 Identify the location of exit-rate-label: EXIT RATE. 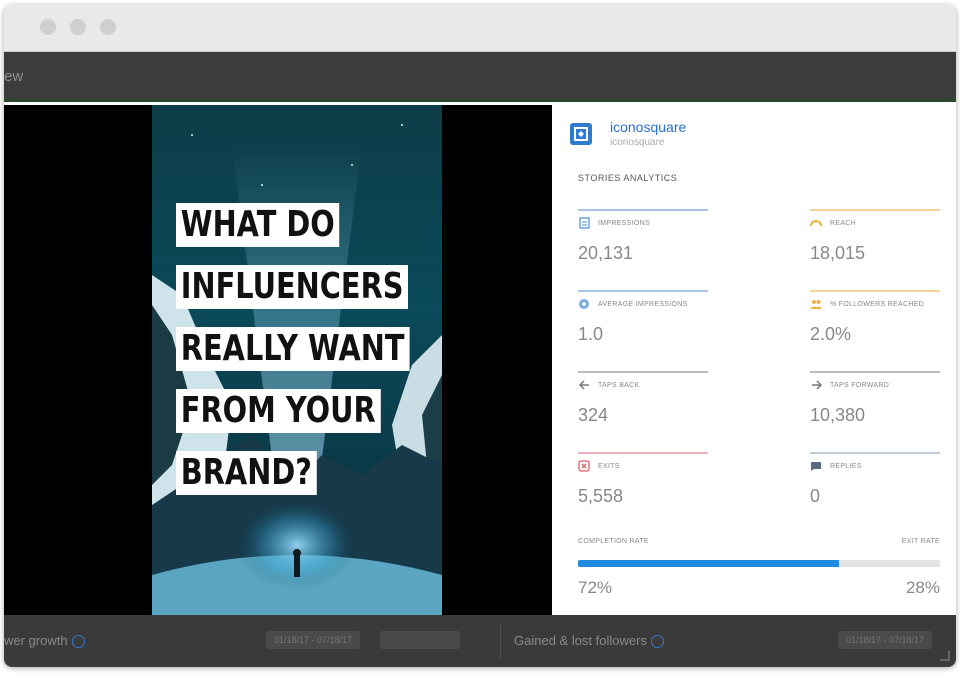
(920, 541).